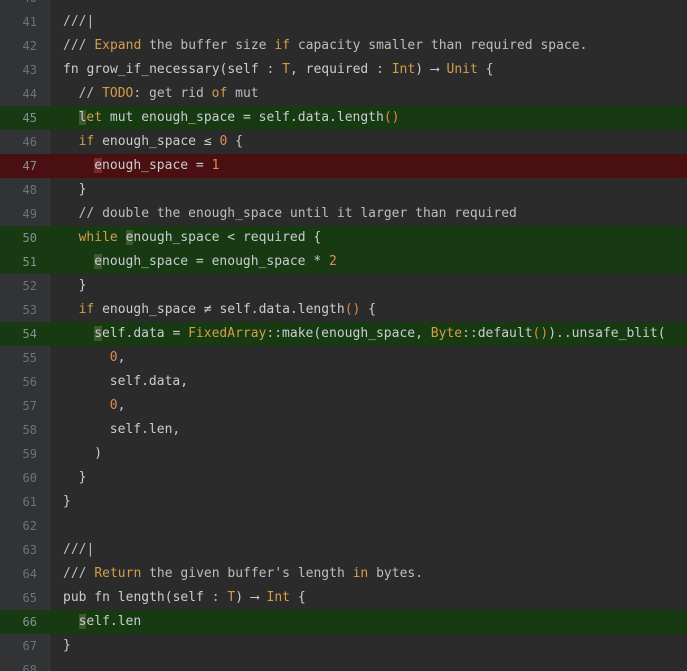 The height and width of the screenshot is (671, 687). Describe the element at coordinates (118, 382) in the screenshot. I see `code-text: self.data,` at that location.